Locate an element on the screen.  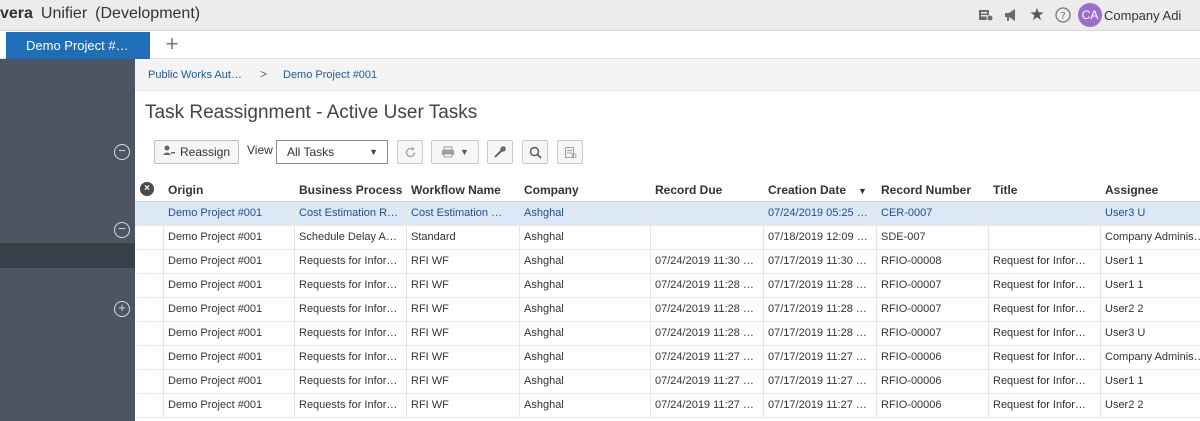
avatar: CA is located at coordinates (1090, 15).